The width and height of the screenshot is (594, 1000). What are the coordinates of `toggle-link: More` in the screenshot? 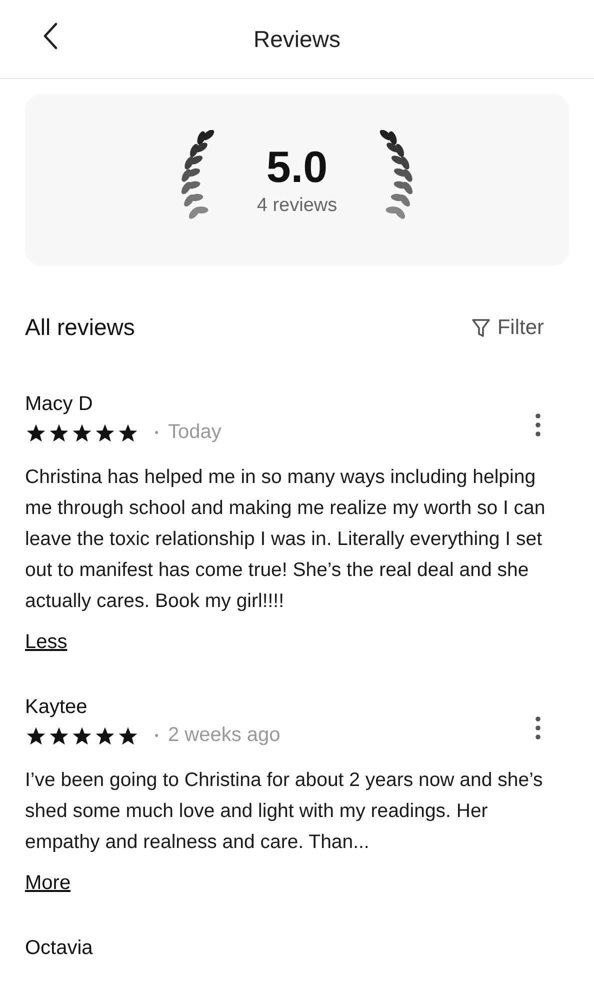 It's located at (48, 883).